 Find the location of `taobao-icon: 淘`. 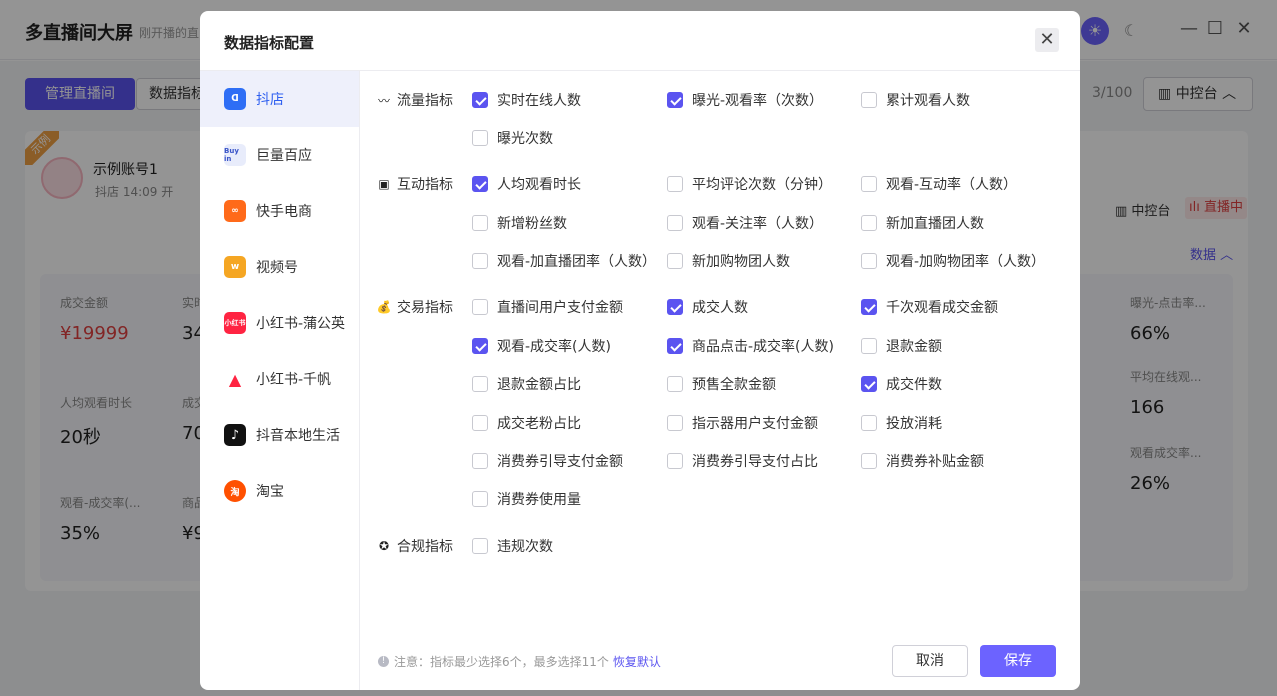

taobao-icon: 淘 is located at coordinates (235, 491).